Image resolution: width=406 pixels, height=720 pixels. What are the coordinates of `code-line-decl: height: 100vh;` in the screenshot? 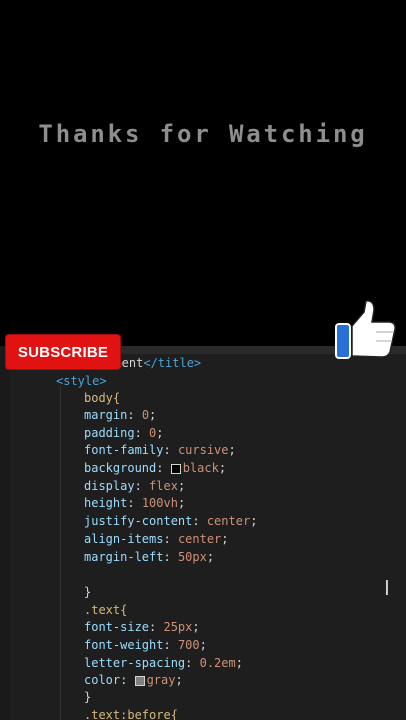 It's located at (135, 503).